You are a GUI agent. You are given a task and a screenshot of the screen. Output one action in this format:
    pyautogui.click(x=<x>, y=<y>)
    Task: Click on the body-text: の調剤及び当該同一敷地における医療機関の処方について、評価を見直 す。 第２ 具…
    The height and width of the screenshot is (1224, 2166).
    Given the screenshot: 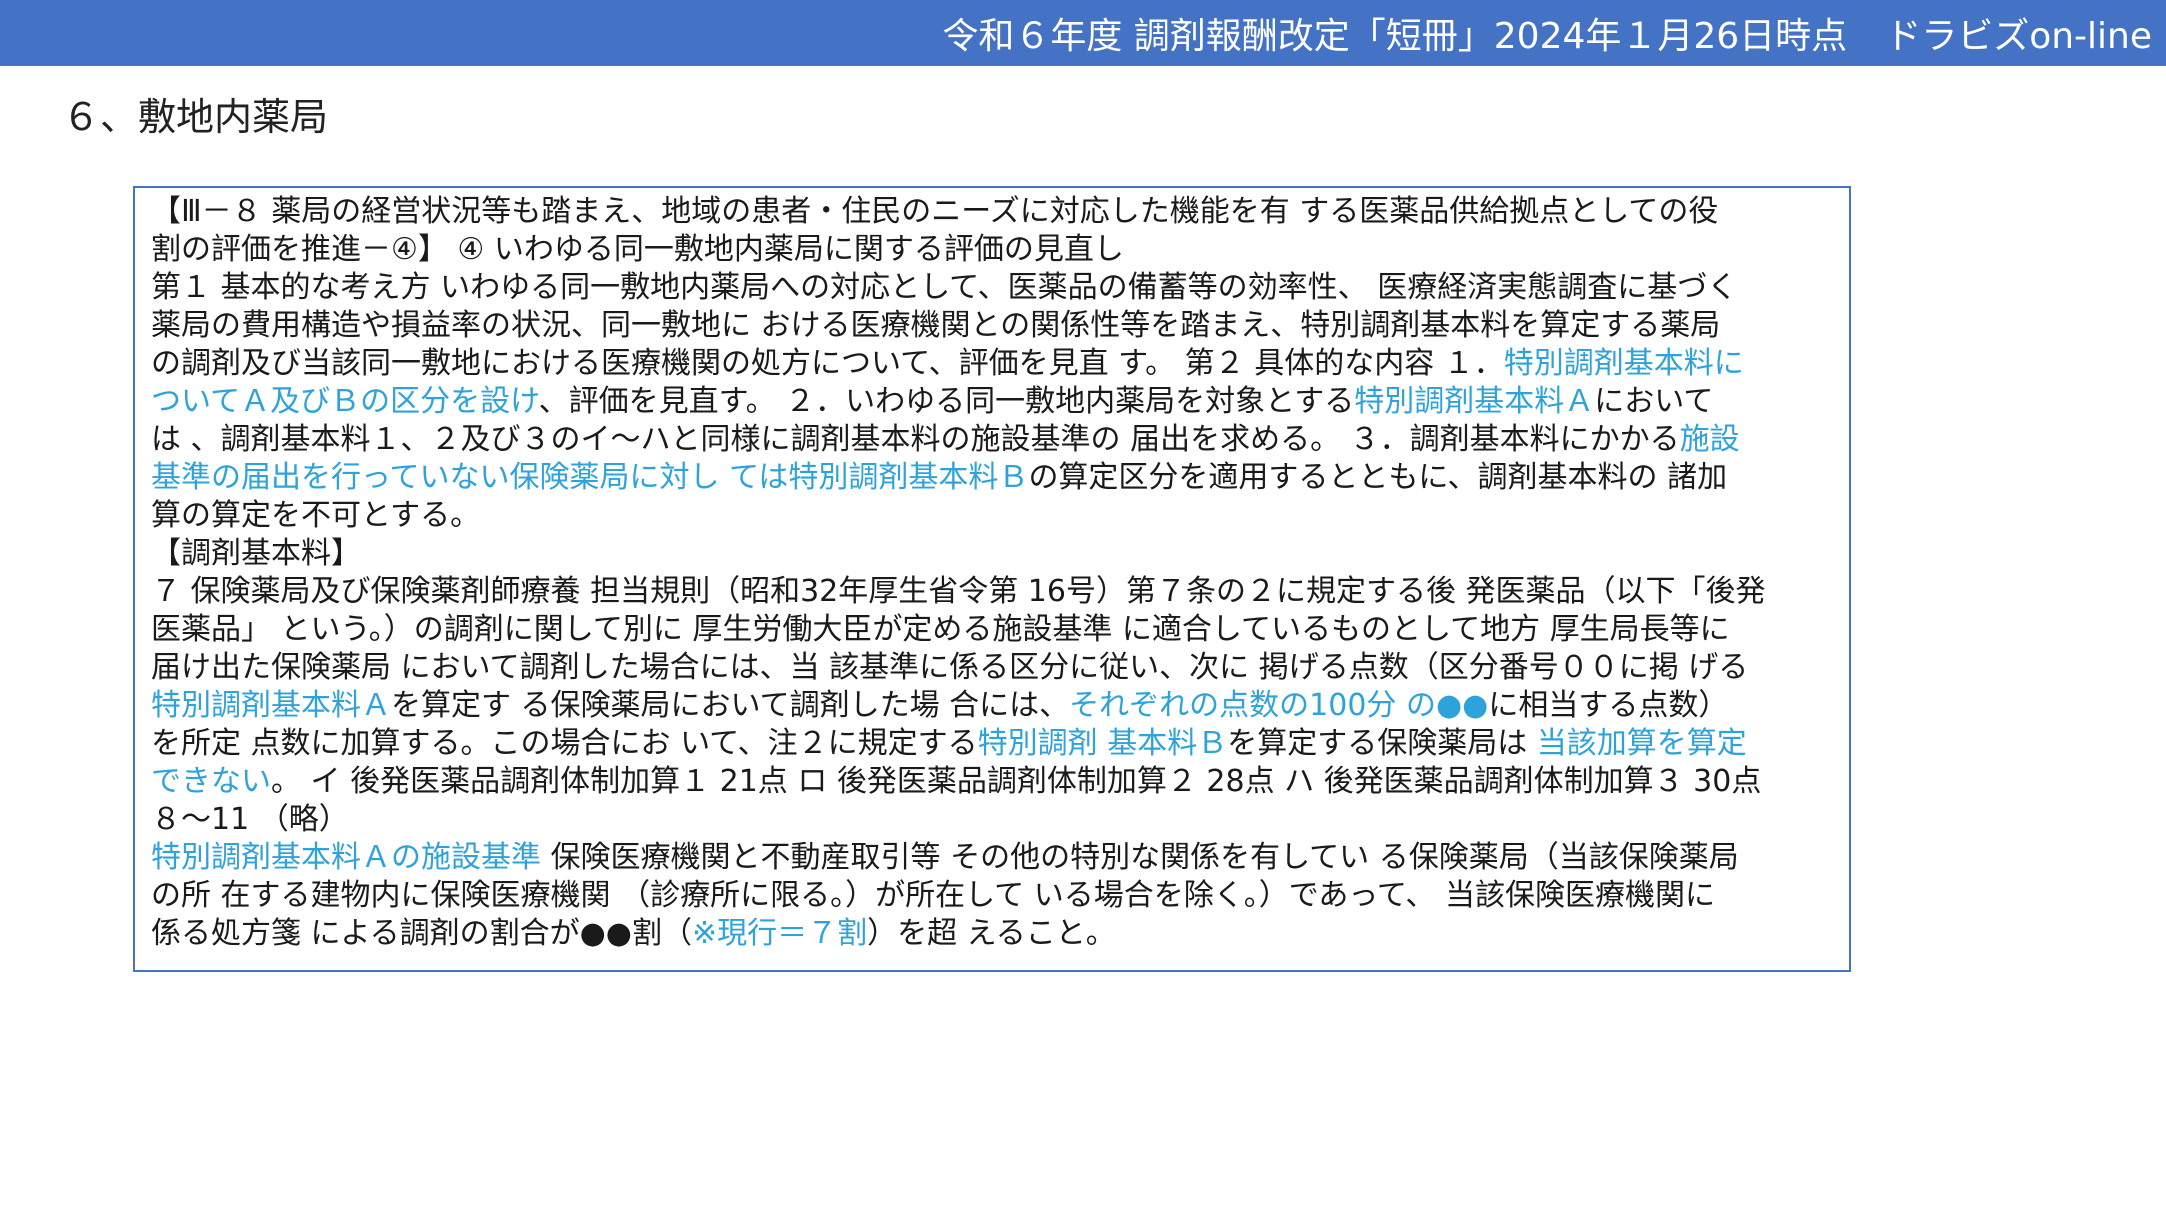 What is the action you would take?
    pyautogui.click(x=827, y=363)
    